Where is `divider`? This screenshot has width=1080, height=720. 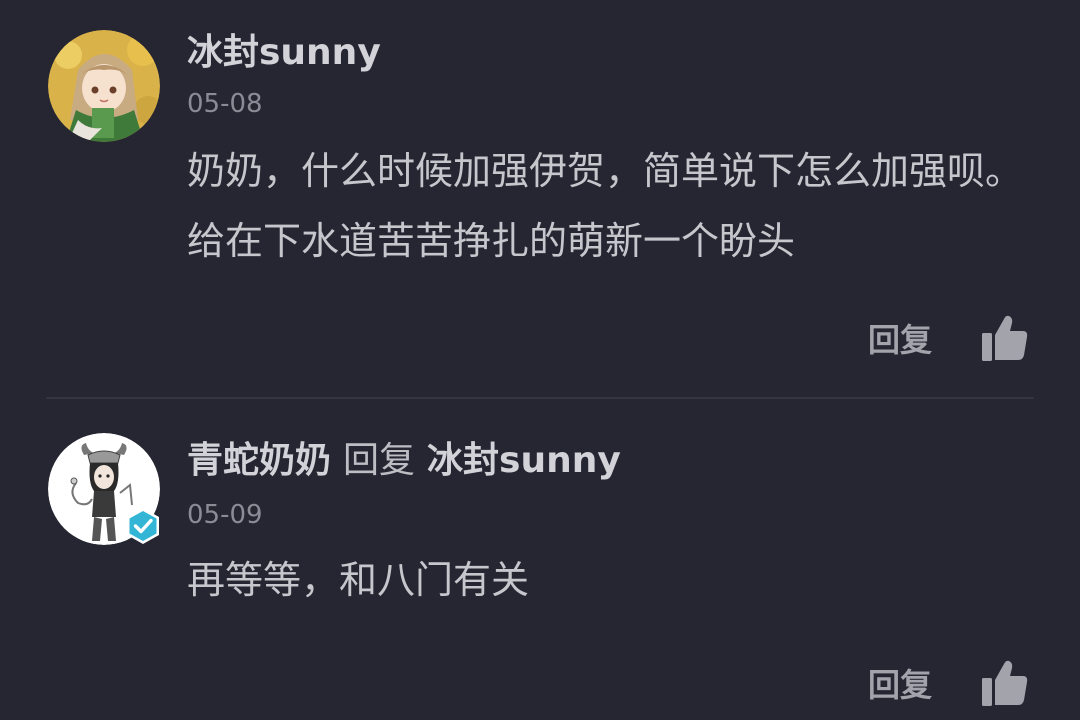 divider is located at coordinates (540, 398).